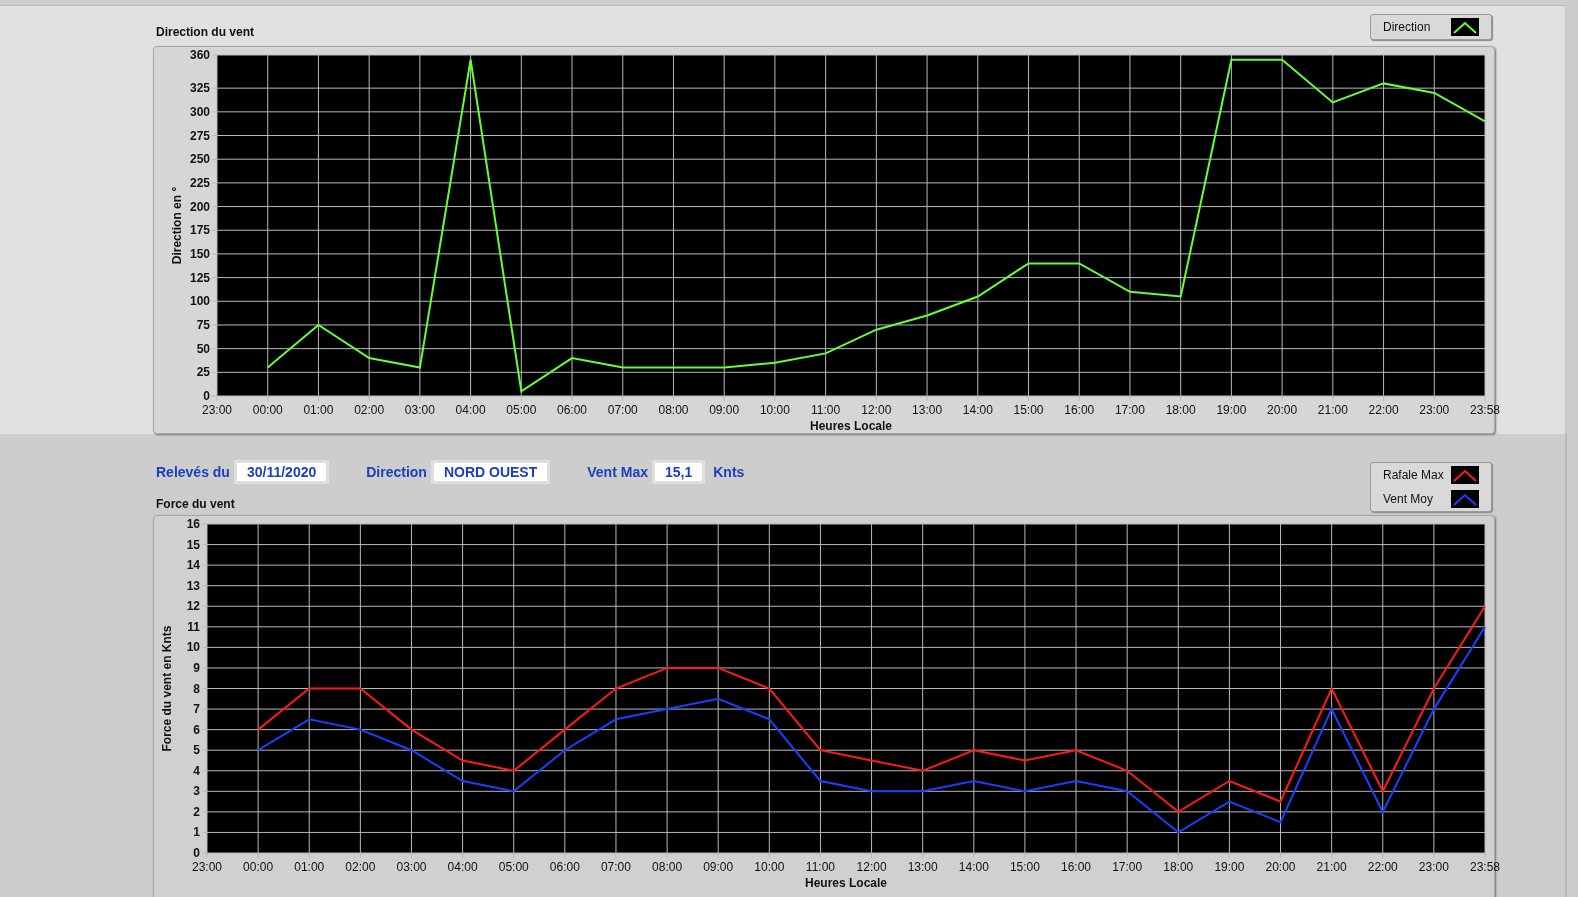 This screenshot has width=1578, height=897. I want to click on tick-label: 13, so click(193, 585).